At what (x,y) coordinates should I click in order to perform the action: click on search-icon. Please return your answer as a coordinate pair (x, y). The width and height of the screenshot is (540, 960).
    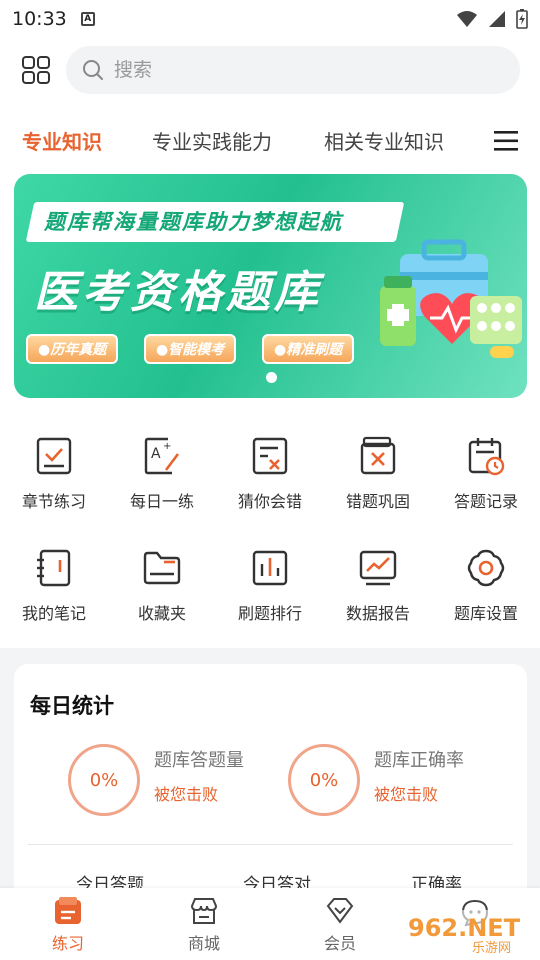
    Looking at the image, I should click on (93, 70).